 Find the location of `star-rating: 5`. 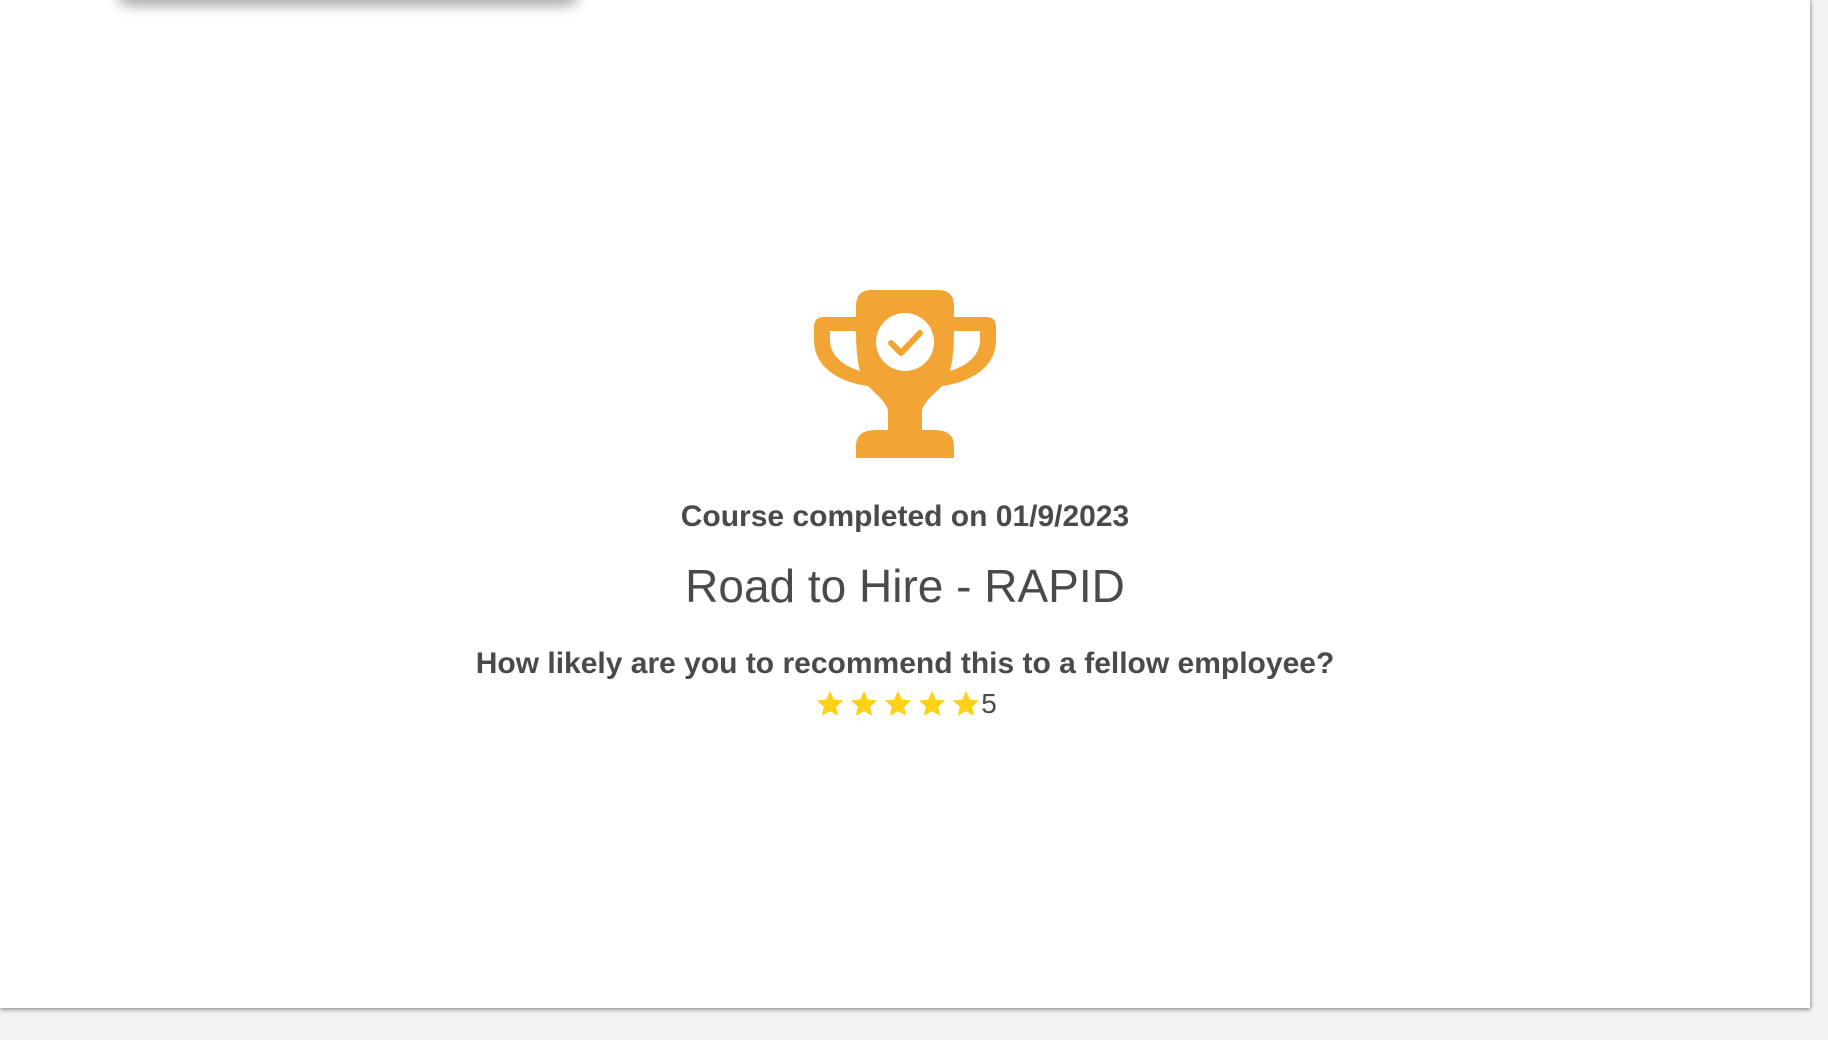

star-rating: 5 is located at coordinates (905, 704).